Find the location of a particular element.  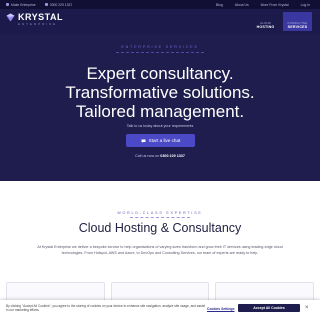

hero-divider is located at coordinates (160, 52).